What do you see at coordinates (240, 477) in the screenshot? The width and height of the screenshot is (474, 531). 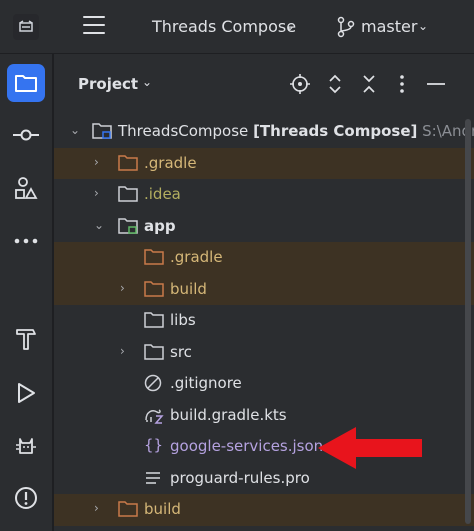 I see `file-label: proguard-rules.pro` at bounding box center [240, 477].